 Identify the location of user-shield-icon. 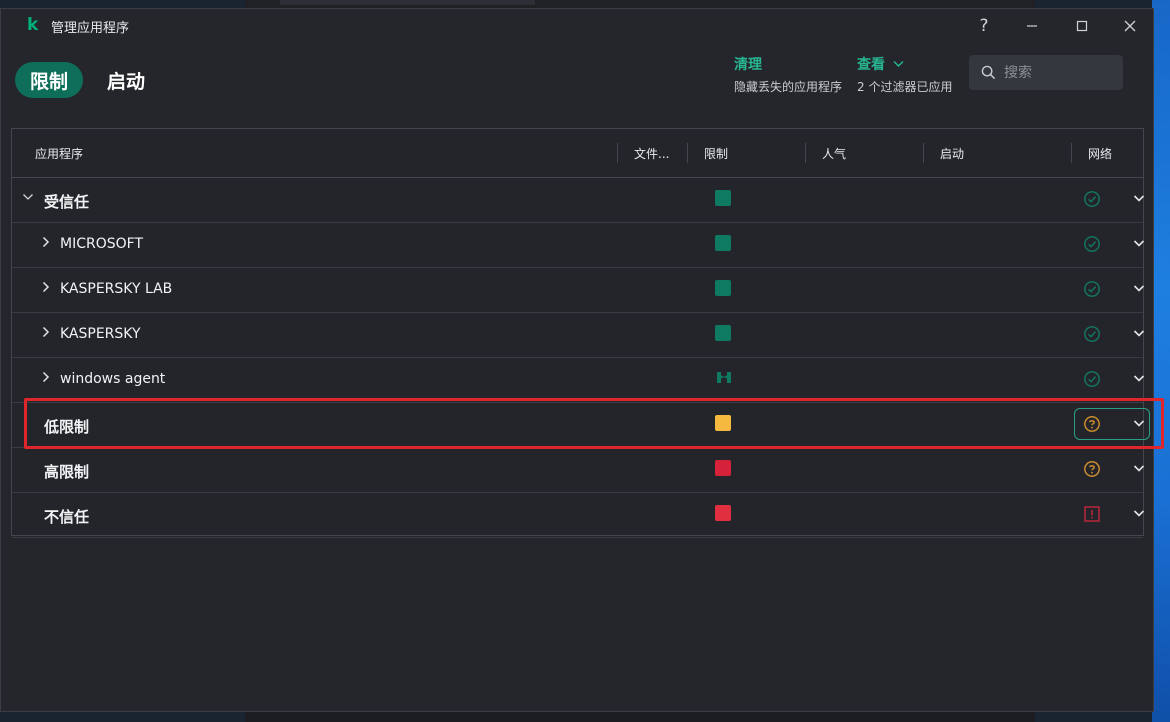
(723, 377).